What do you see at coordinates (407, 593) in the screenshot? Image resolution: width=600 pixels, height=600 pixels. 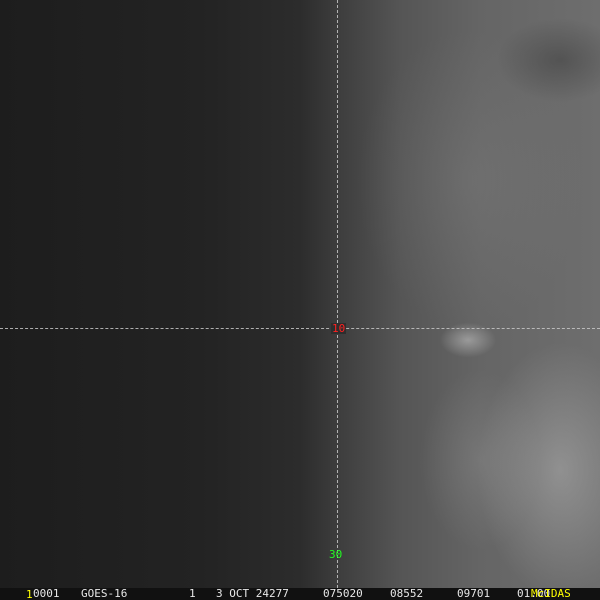 I see `lat-value: 08552` at bounding box center [407, 593].